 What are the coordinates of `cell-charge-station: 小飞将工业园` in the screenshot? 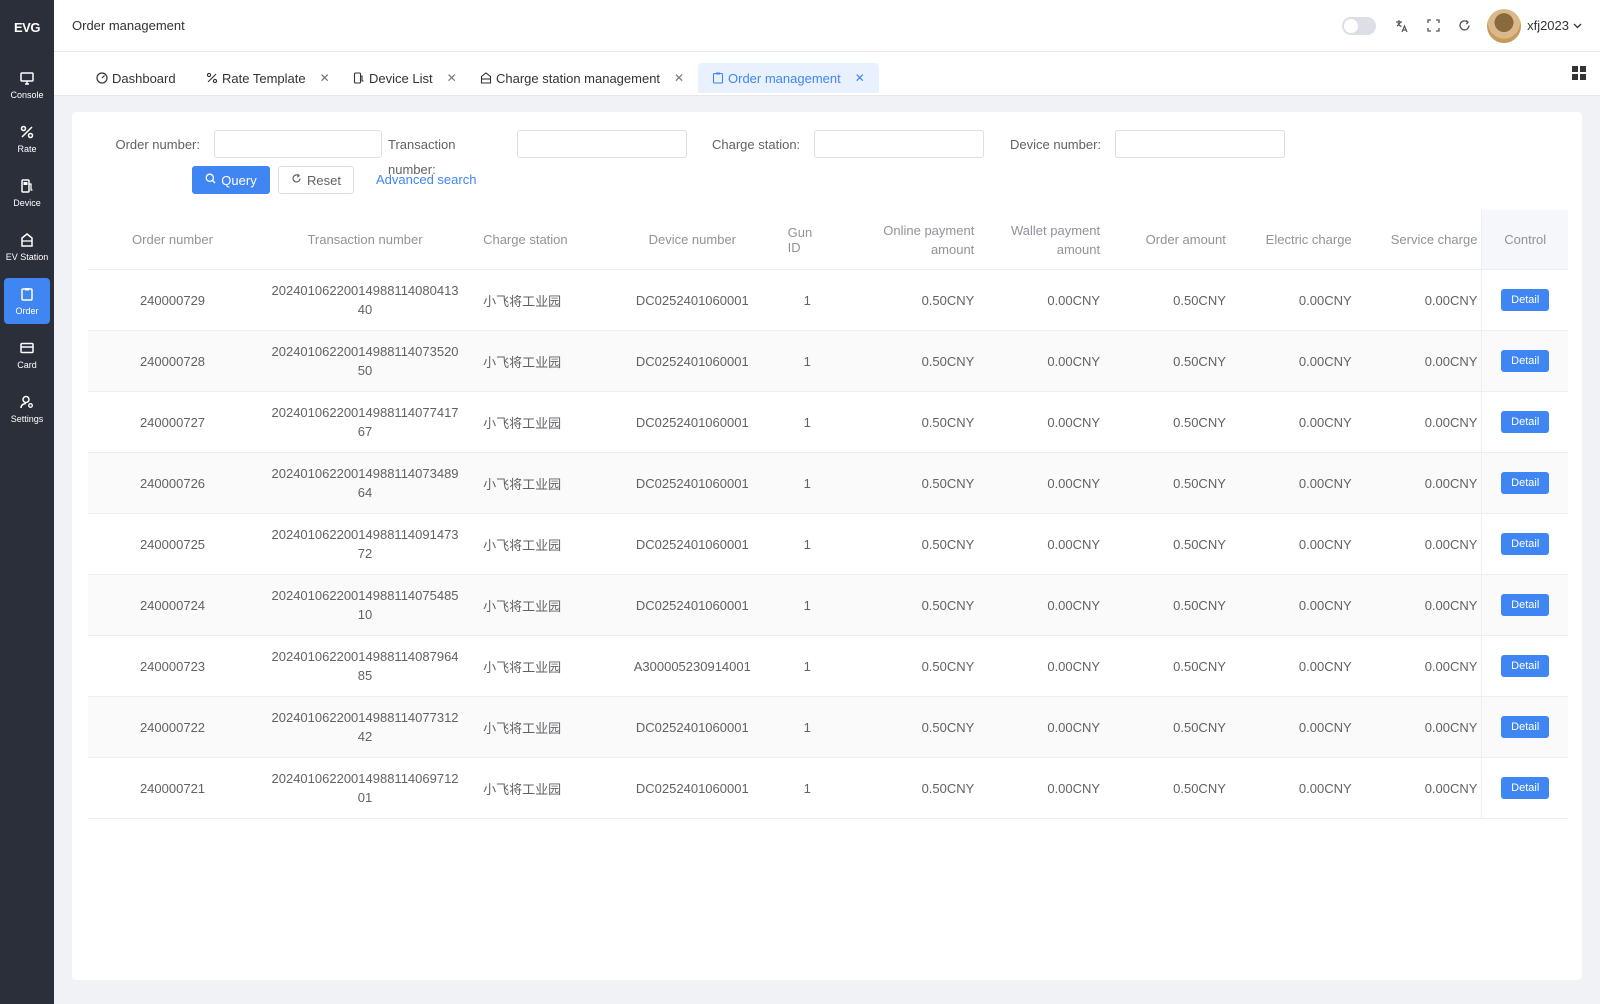 It's located at (522, 362).